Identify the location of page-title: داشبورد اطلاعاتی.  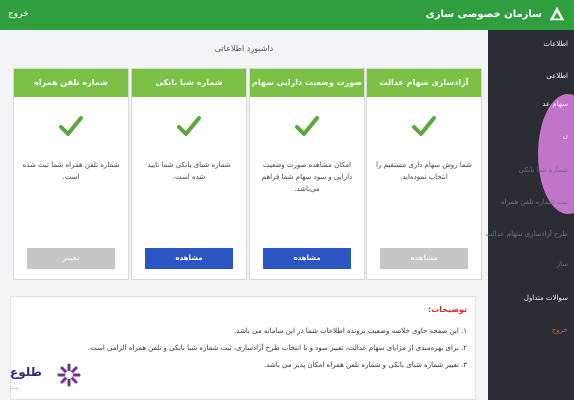
(244, 48).